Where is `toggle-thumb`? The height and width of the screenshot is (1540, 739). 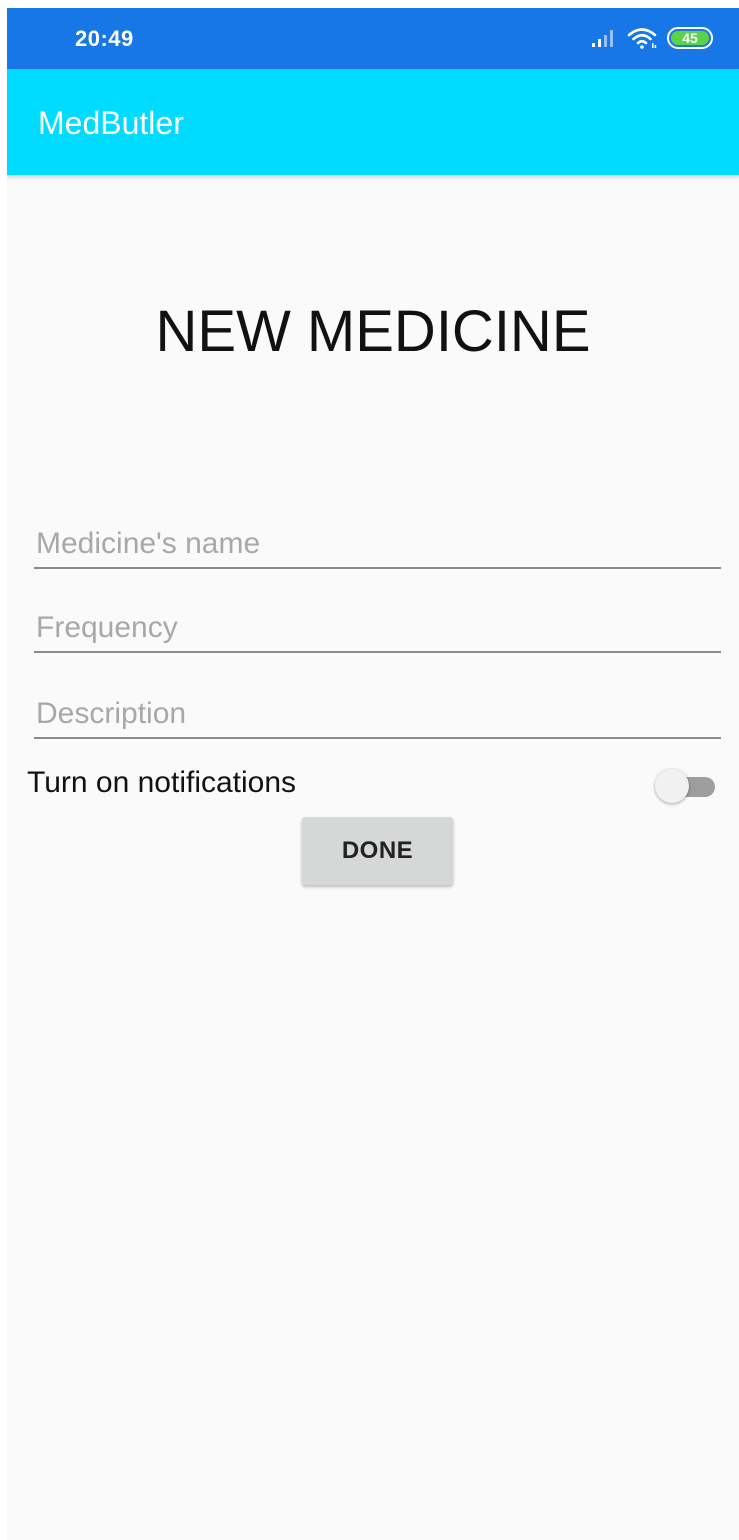
toggle-thumb is located at coordinates (672, 786).